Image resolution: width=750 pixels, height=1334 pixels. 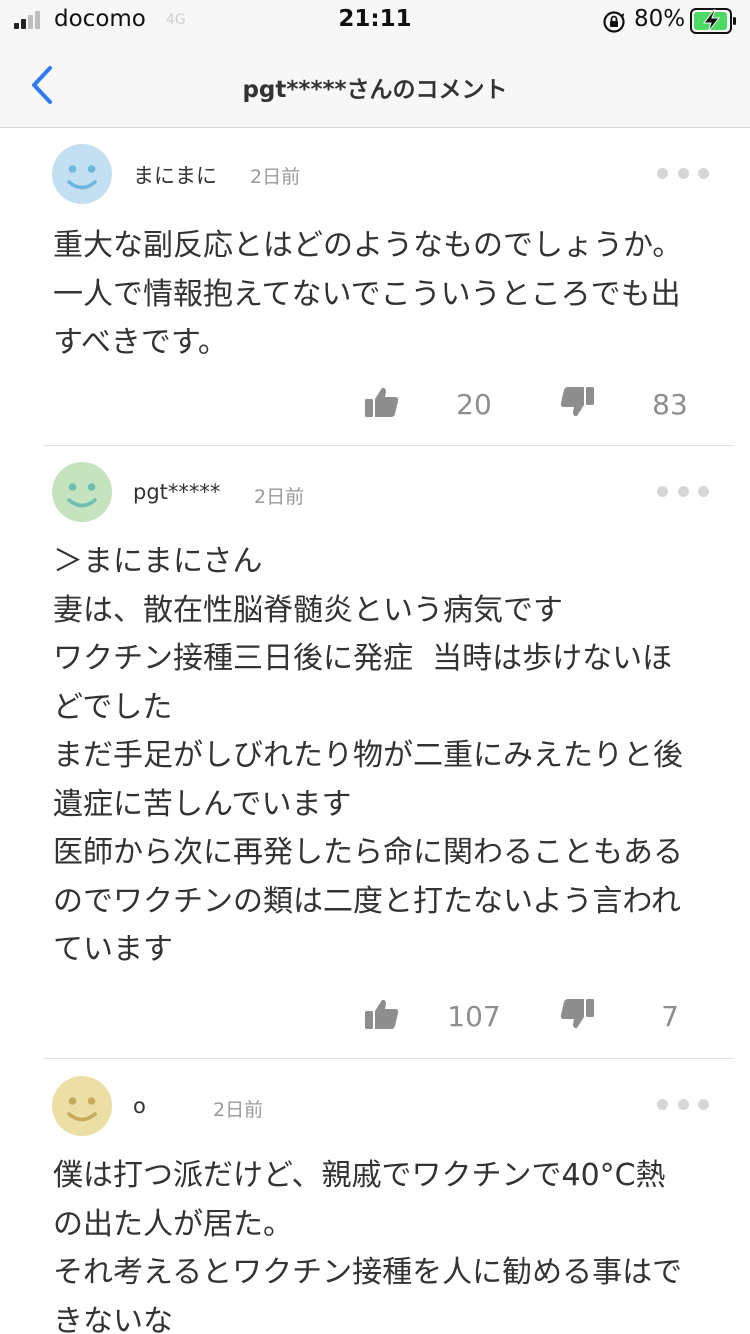 I want to click on comment-line: まだ手足がしびれたり物が二重にみえたりと後, so click(x=368, y=755).